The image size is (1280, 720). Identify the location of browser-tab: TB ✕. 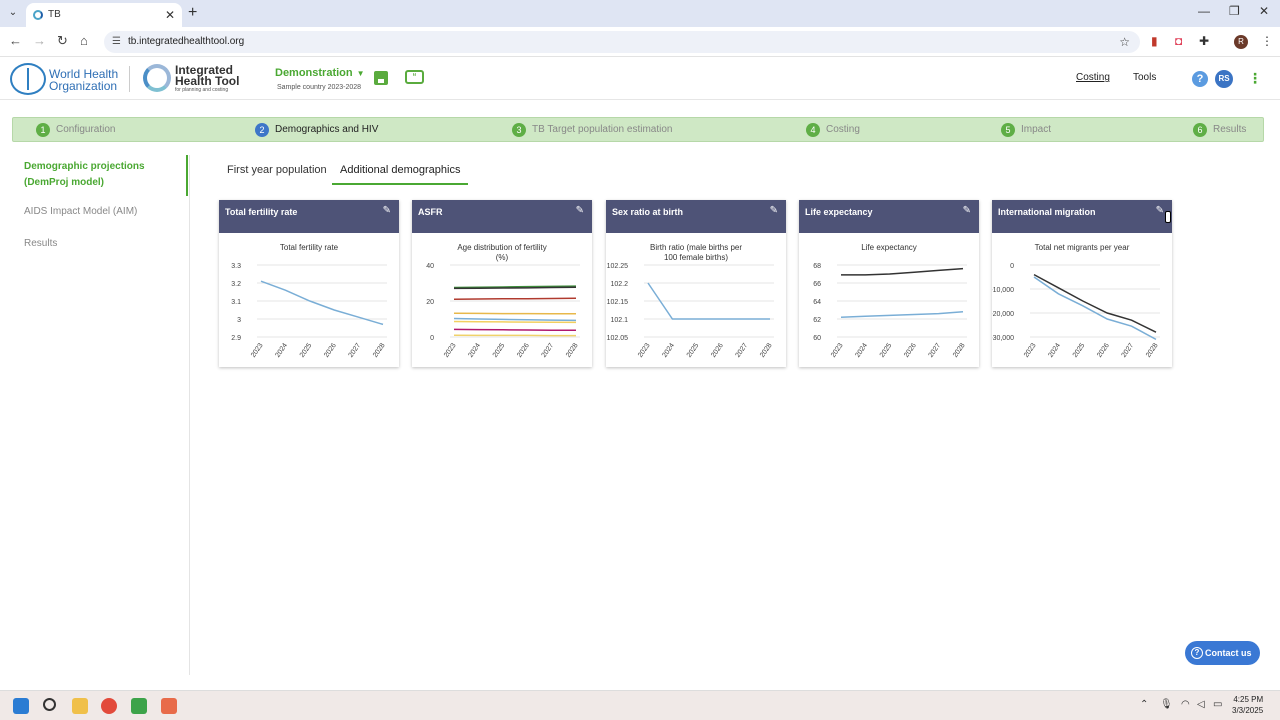
(104, 15).